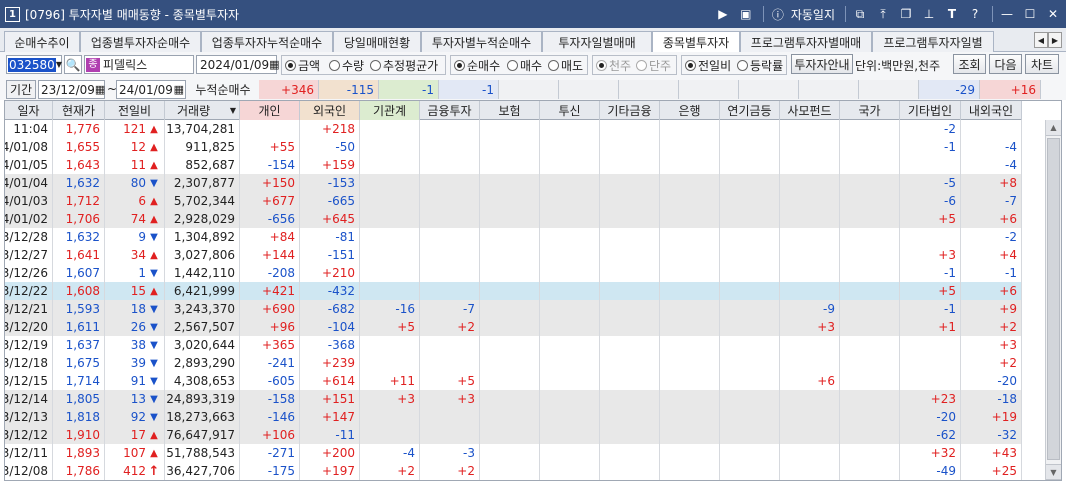 The width and height of the screenshot is (1066, 485). What do you see at coordinates (154, 345) in the screenshot?
I see `down-arrow-icon: ▼` at bounding box center [154, 345].